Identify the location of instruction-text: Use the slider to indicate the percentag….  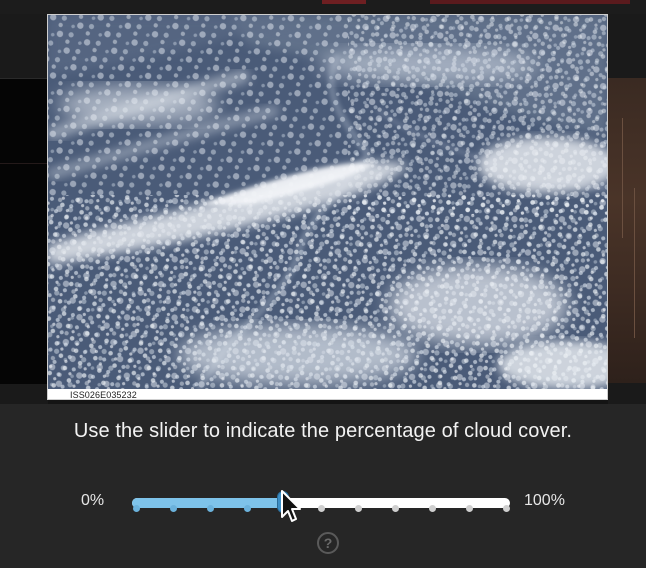
(323, 431).